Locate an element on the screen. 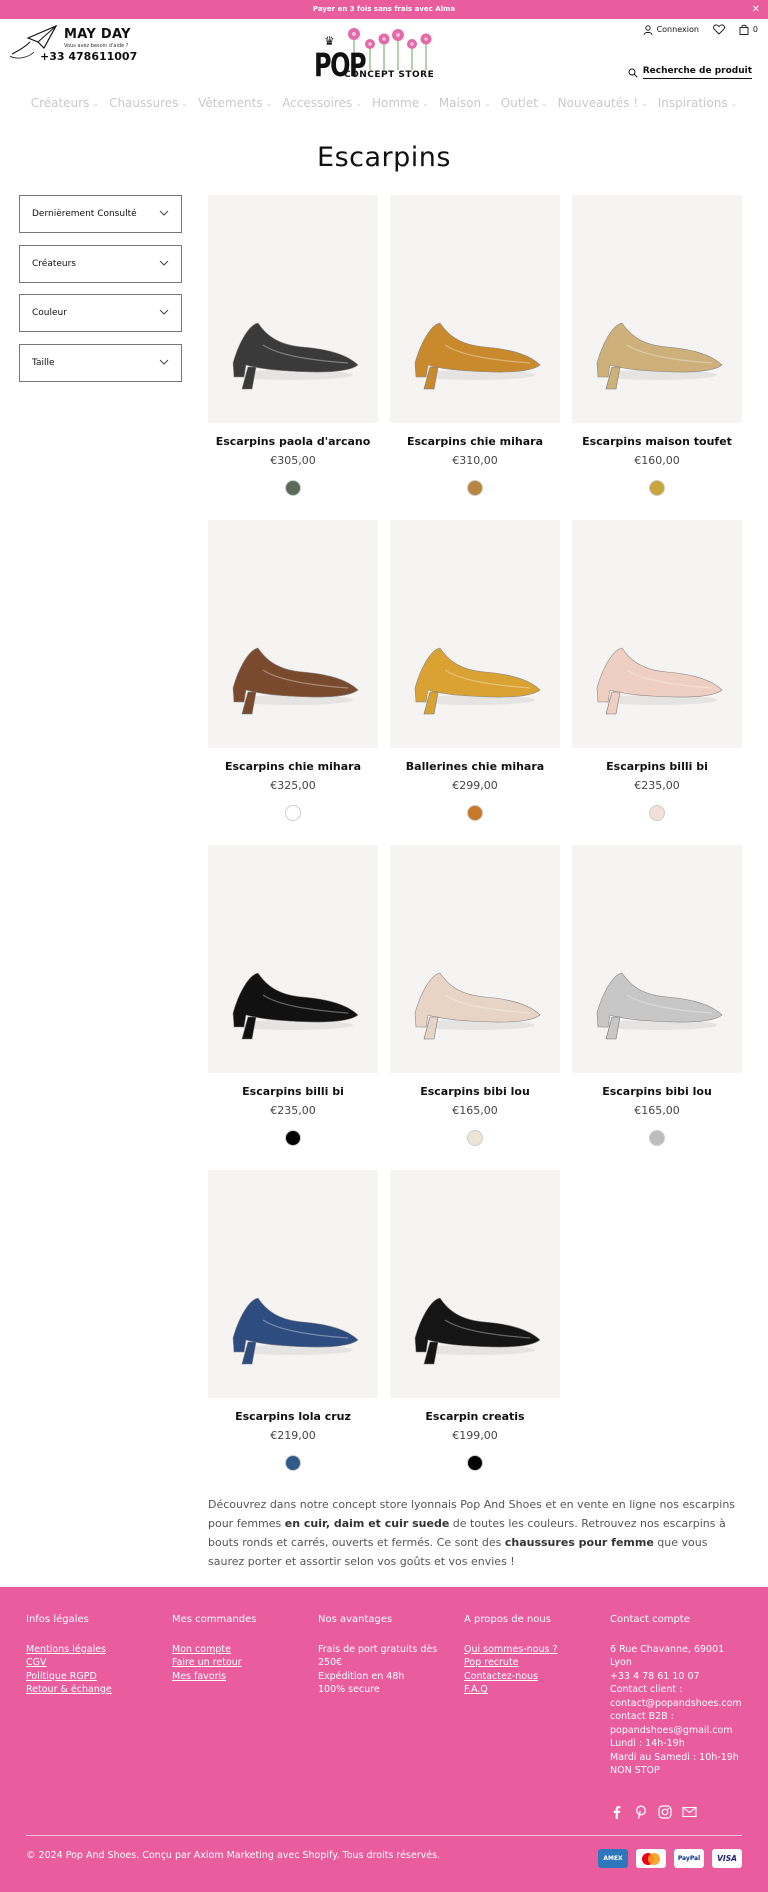 The image size is (768, 1892). nav-item: Chaussures ⌄ is located at coordinates (148, 103).